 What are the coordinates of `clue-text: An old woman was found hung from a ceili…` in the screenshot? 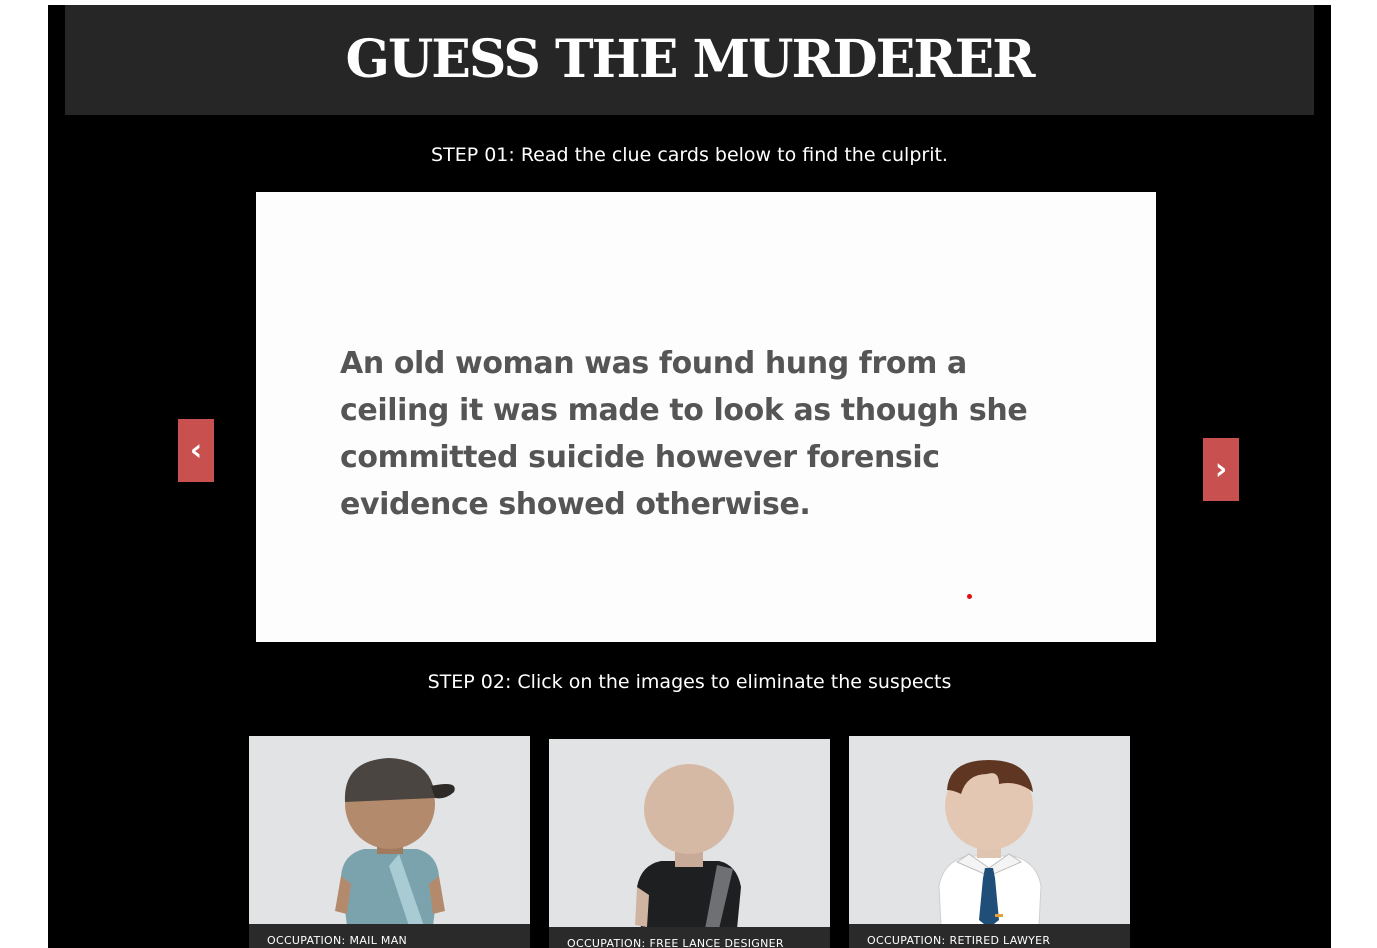 It's located at (684, 434).